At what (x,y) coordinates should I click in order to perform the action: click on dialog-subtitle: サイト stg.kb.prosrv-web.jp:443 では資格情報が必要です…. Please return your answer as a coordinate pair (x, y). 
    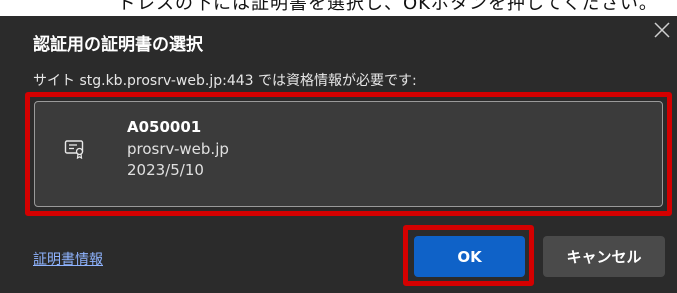
    Looking at the image, I should click on (225, 81).